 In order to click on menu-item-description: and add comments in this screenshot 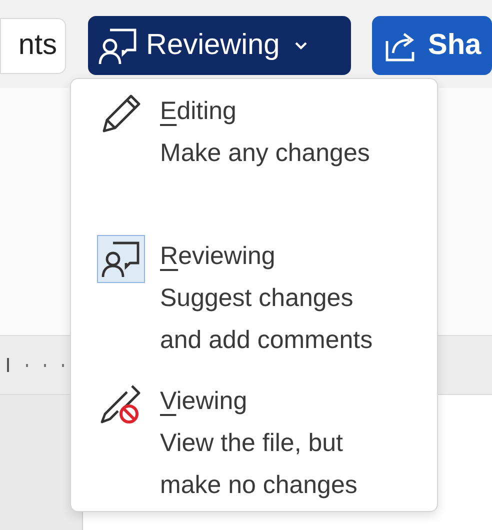, I will do `click(266, 340)`.